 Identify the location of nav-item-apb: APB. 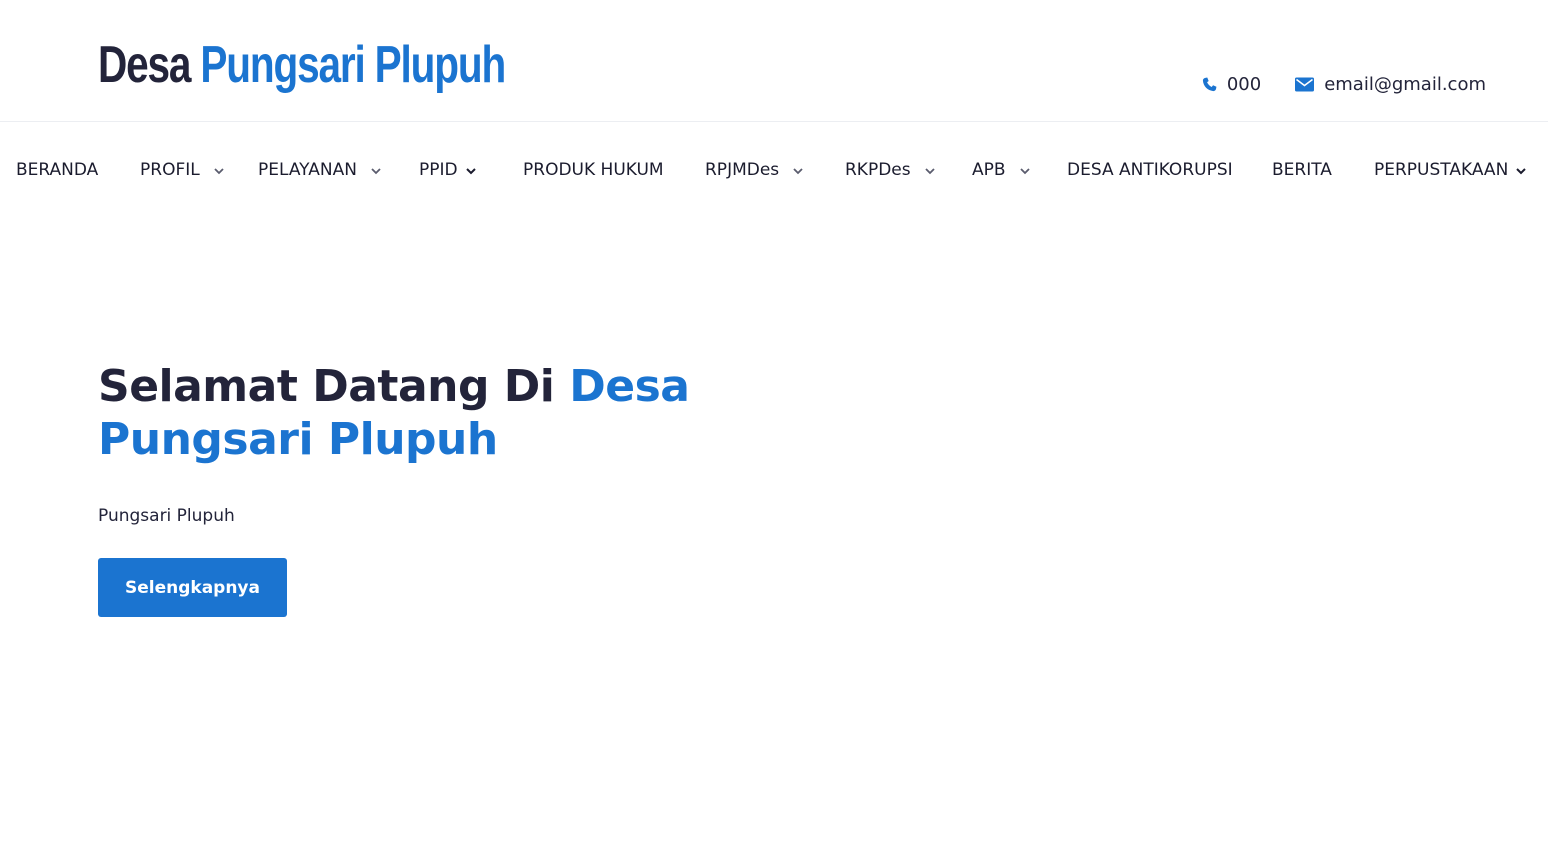
(1001, 170).